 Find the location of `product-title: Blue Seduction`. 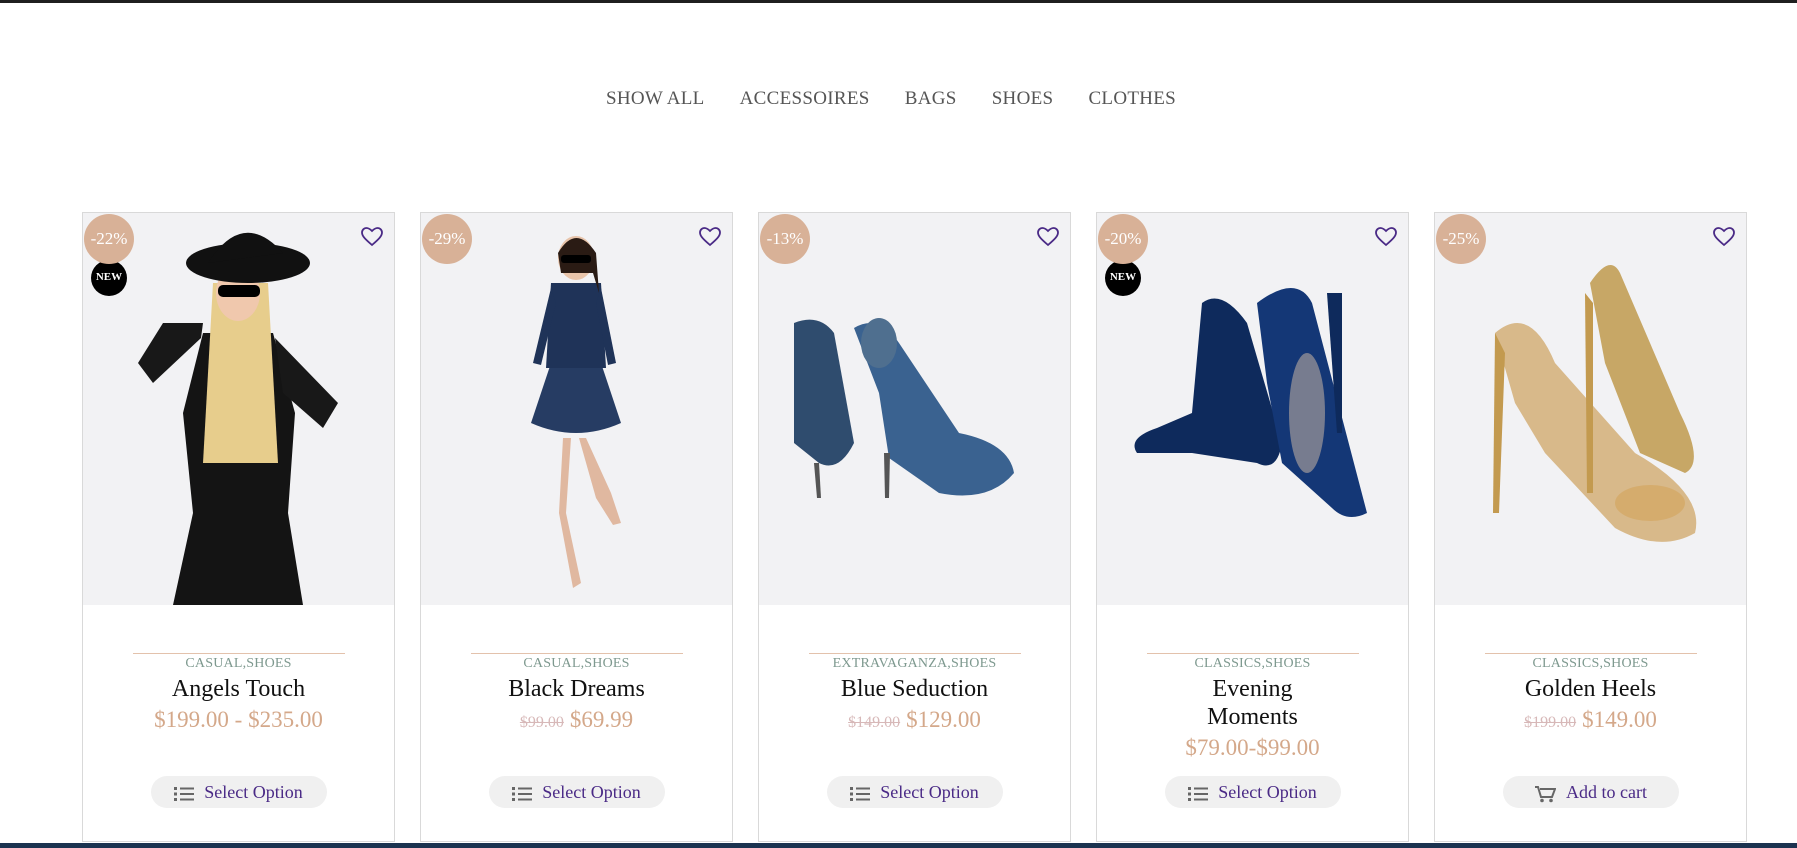

product-title: Blue Seduction is located at coordinates (915, 689).